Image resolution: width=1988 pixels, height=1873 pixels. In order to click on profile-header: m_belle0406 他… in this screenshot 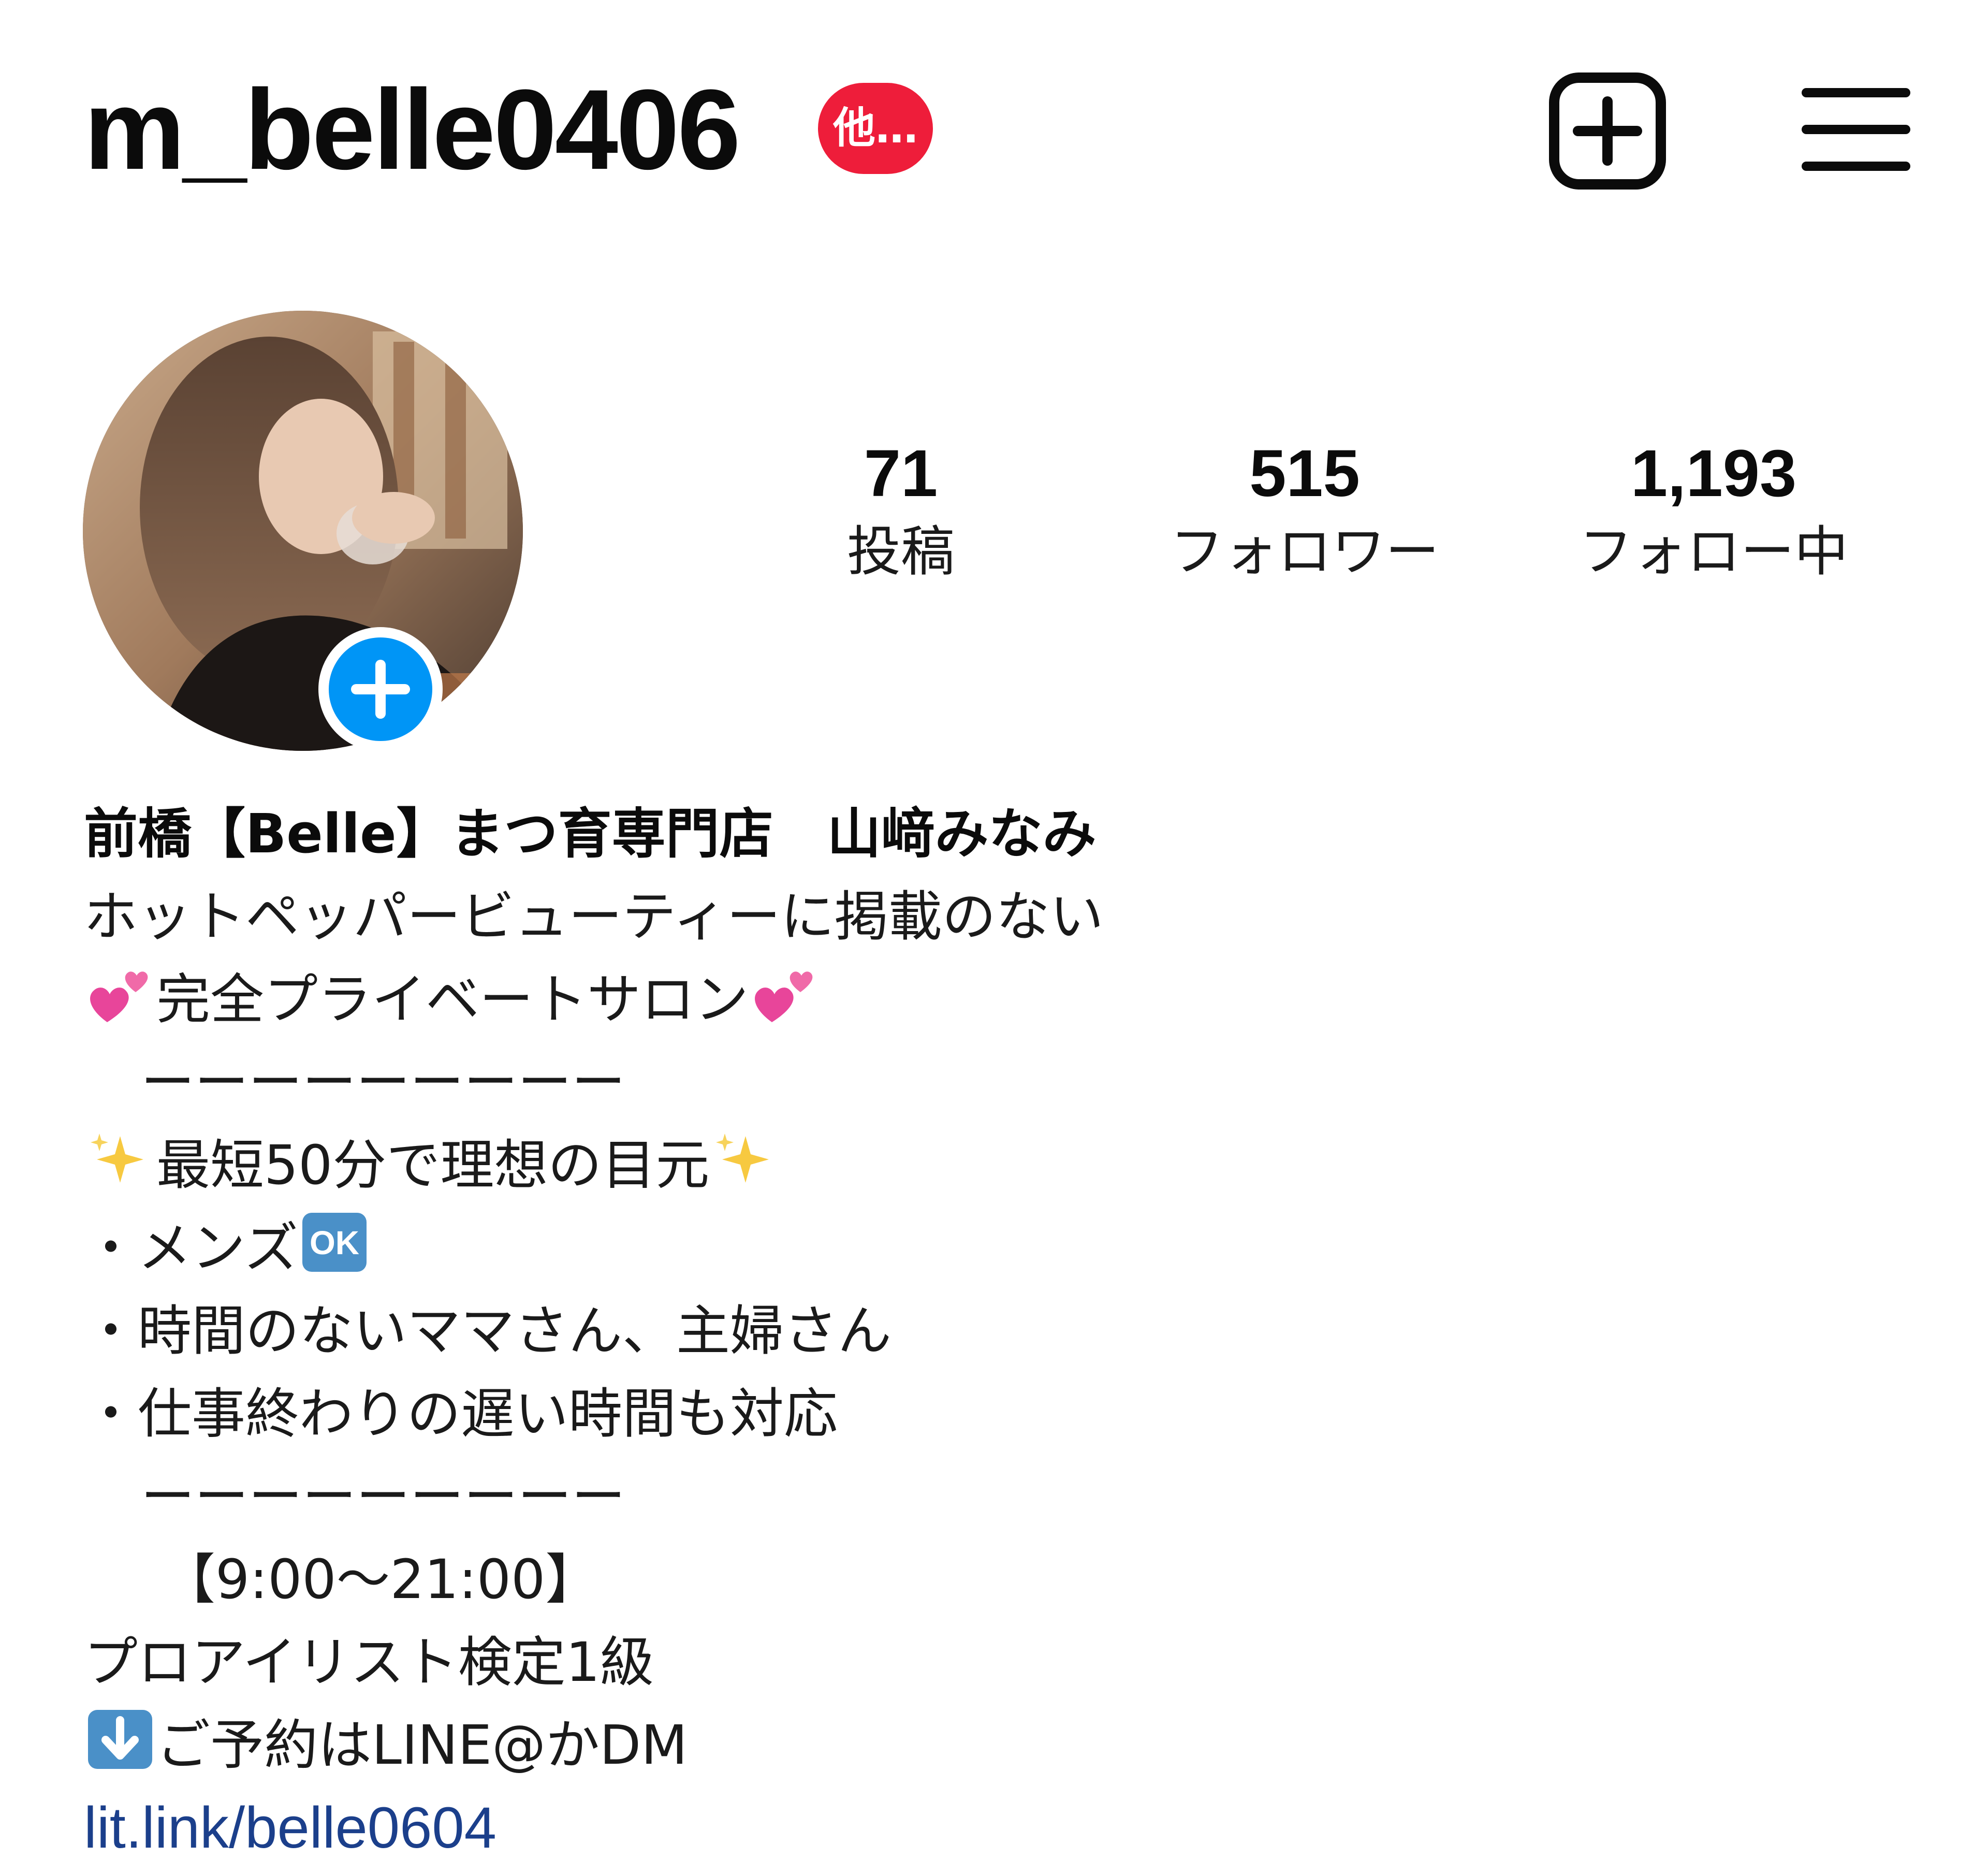, I will do `click(994, 124)`.